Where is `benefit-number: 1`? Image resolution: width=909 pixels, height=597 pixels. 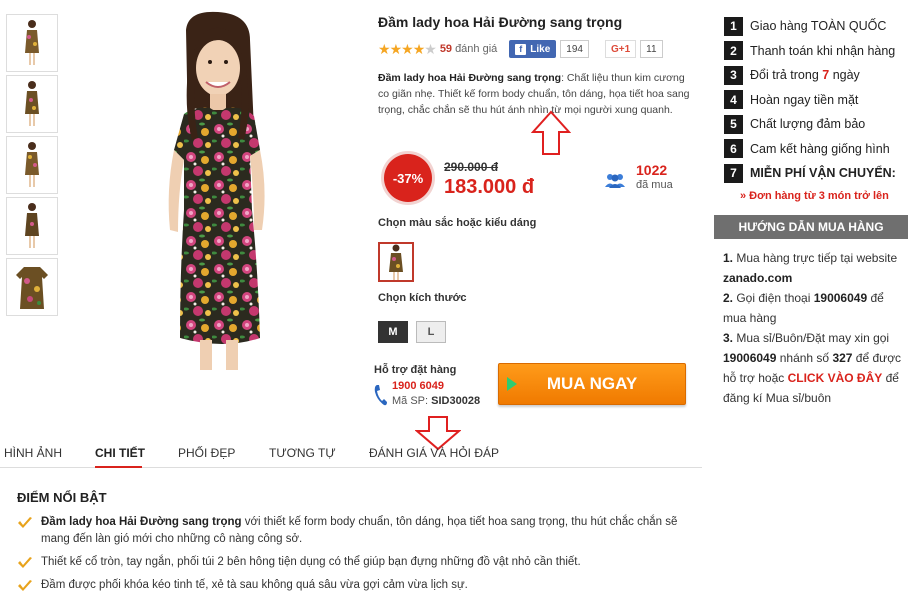
benefit-number: 1 is located at coordinates (733, 26).